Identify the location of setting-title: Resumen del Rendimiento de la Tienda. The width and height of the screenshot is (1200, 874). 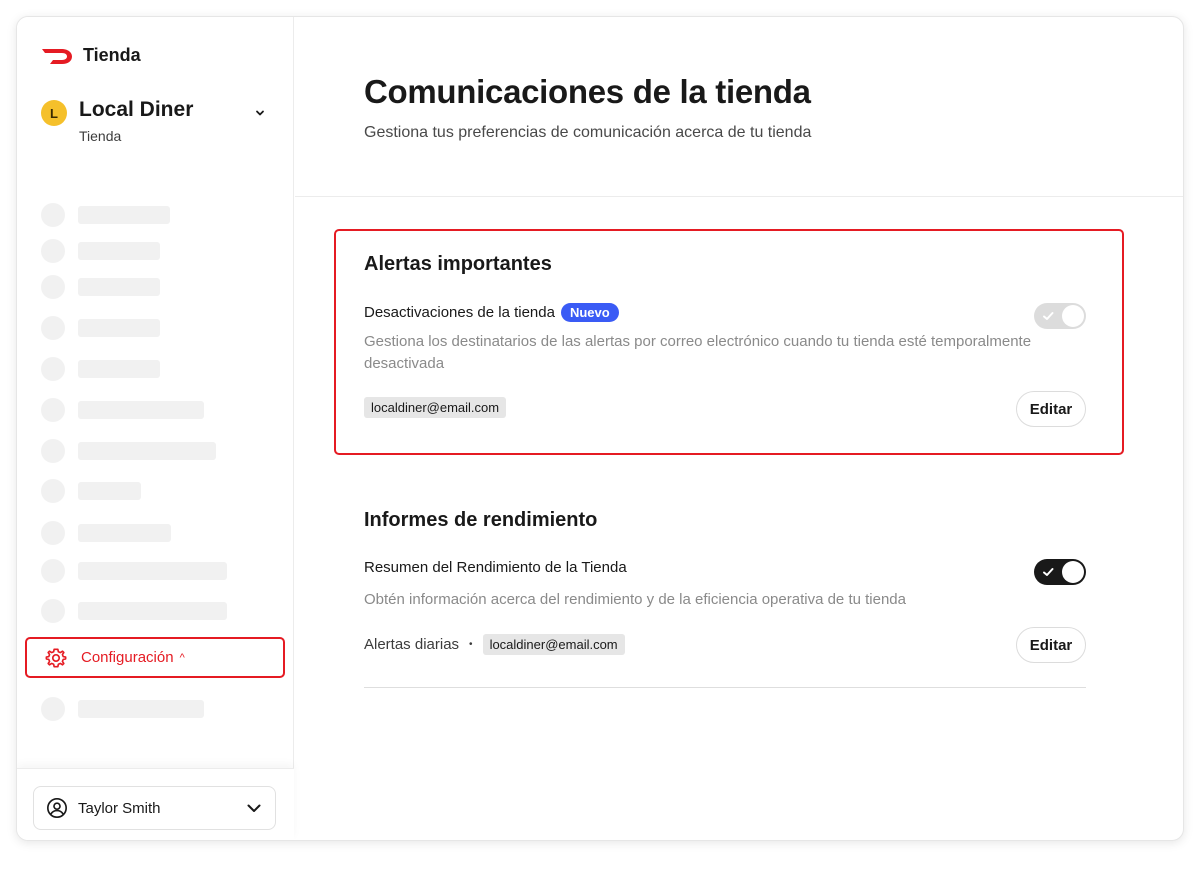
(495, 567).